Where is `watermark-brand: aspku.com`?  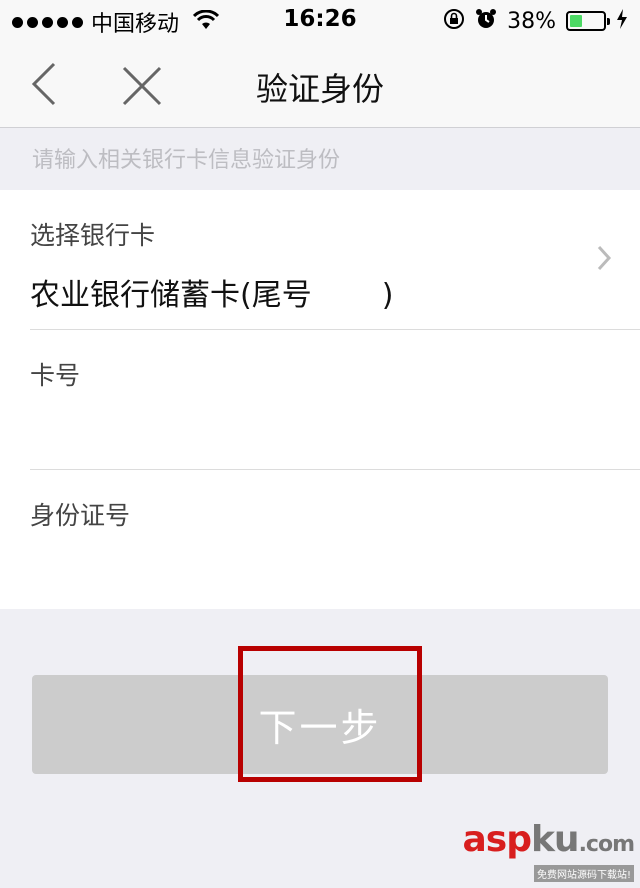 watermark-brand: aspku.com is located at coordinates (548, 839).